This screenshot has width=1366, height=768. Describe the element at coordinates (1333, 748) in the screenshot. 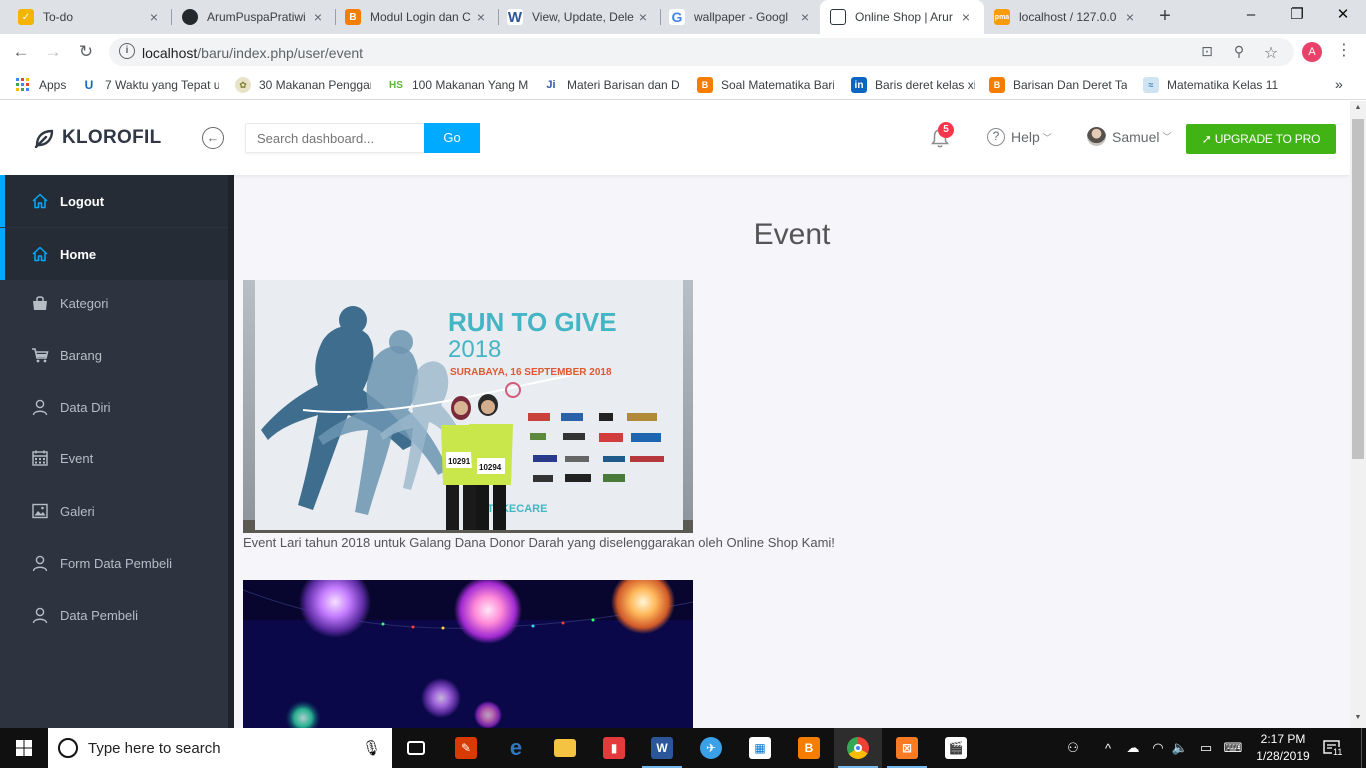

I see `action-center-icon: 11` at that location.